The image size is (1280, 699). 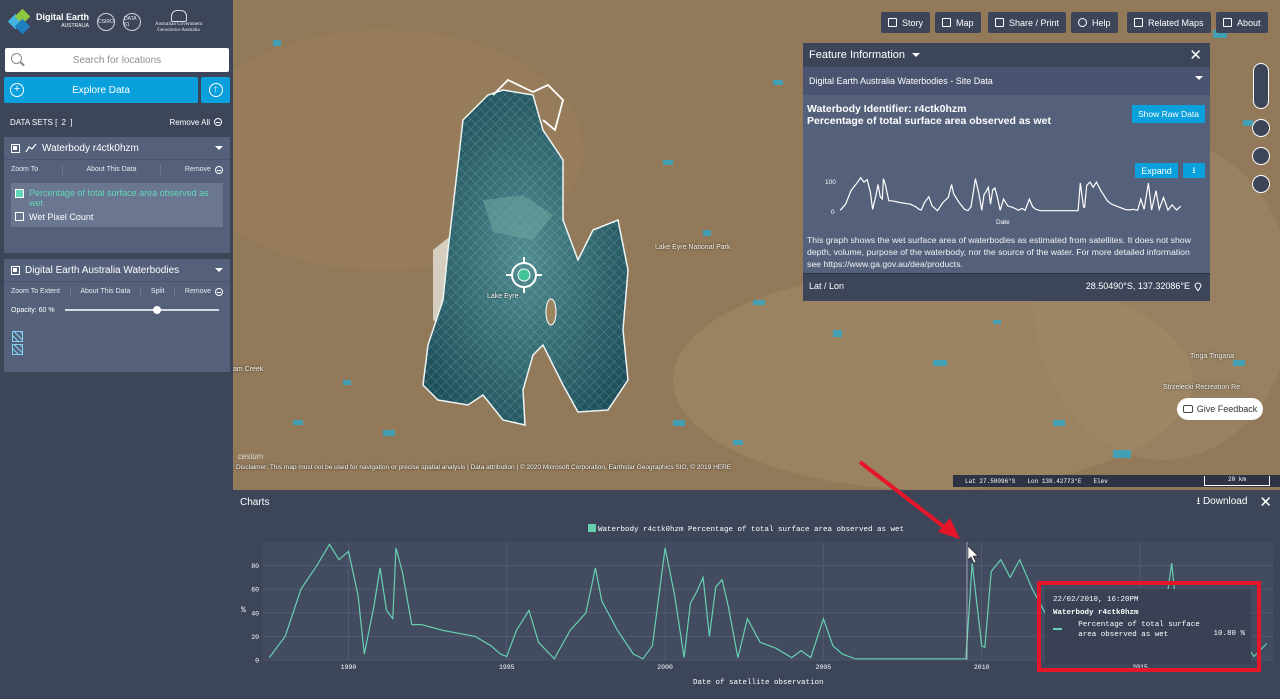 What do you see at coordinates (156, 310) in the screenshot?
I see `opacity-slider-handle` at bounding box center [156, 310].